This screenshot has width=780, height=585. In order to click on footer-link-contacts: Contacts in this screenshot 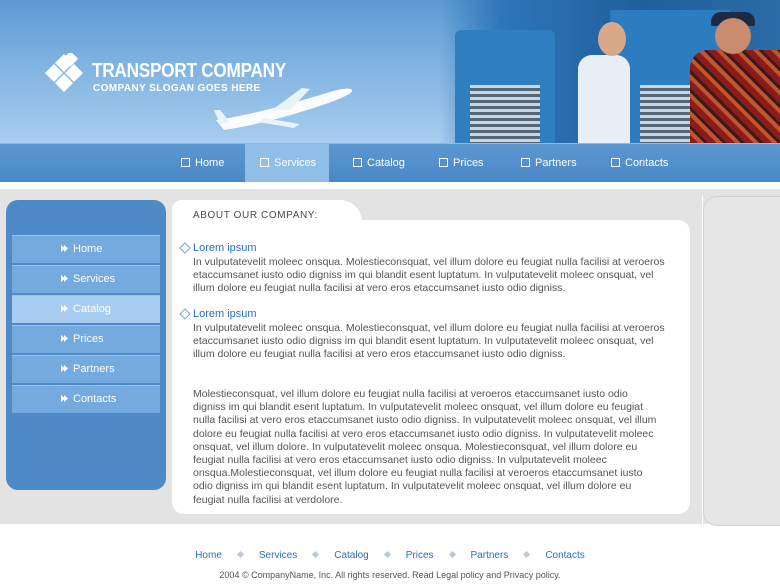, I will do `click(564, 555)`.